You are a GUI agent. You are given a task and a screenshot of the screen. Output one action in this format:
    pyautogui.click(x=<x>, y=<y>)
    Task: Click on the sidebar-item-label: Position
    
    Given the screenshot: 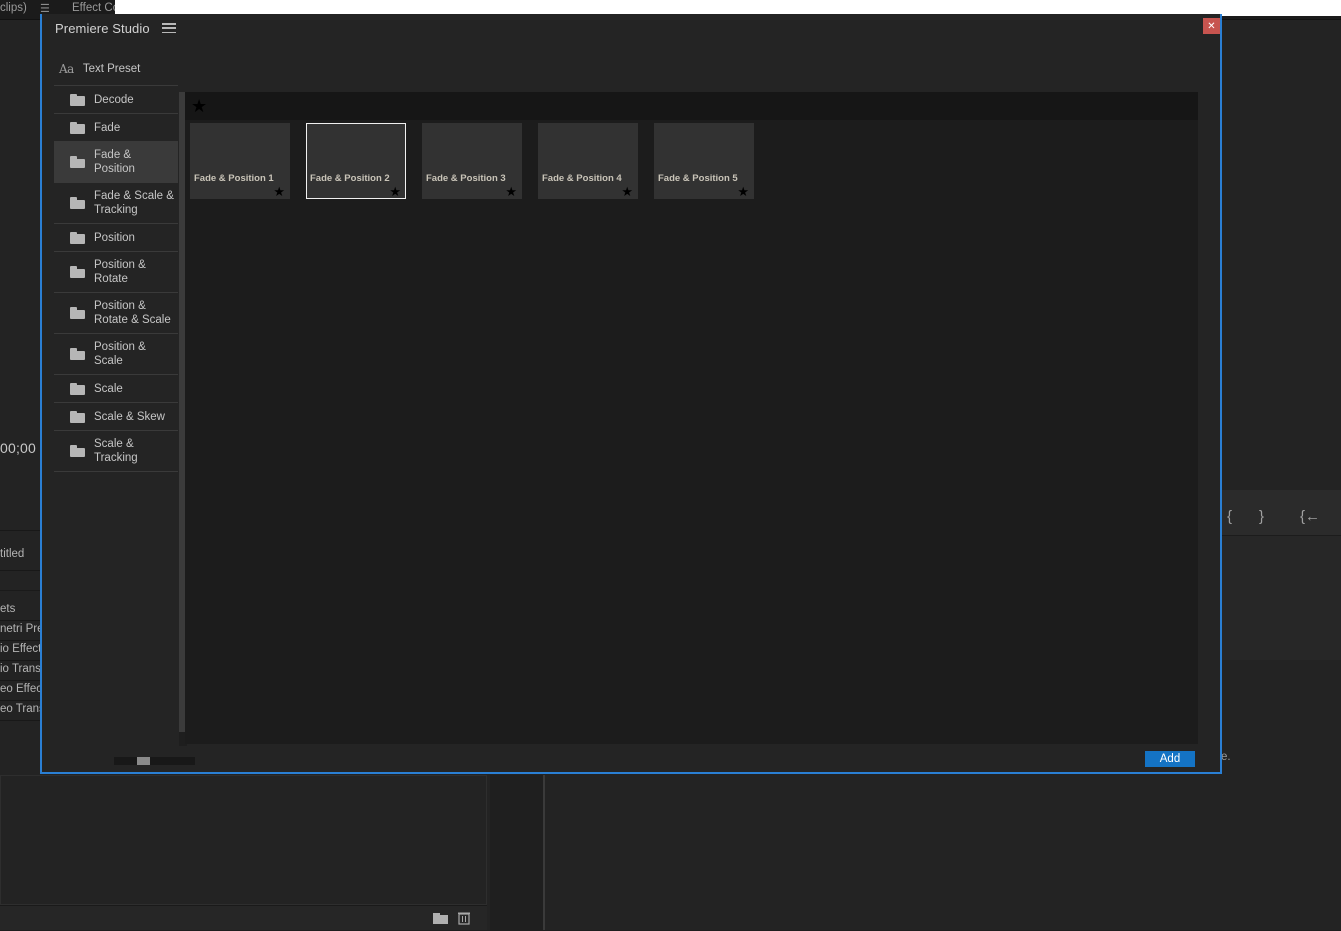 What is the action you would take?
    pyautogui.click(x=114, y=238)
    